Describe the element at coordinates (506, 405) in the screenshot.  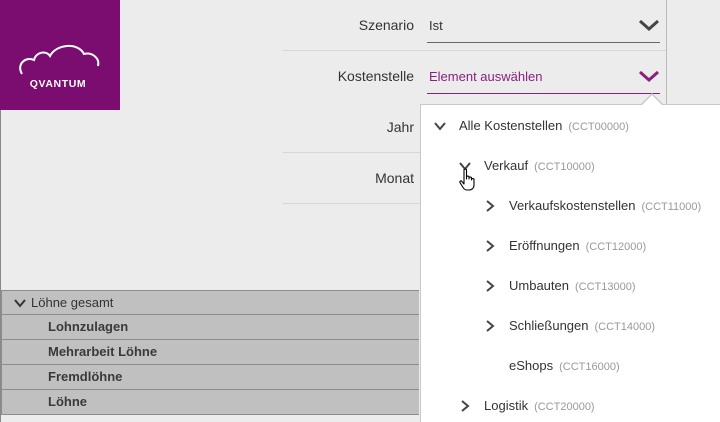
I see `tree-item-label: Logistik` at that location.